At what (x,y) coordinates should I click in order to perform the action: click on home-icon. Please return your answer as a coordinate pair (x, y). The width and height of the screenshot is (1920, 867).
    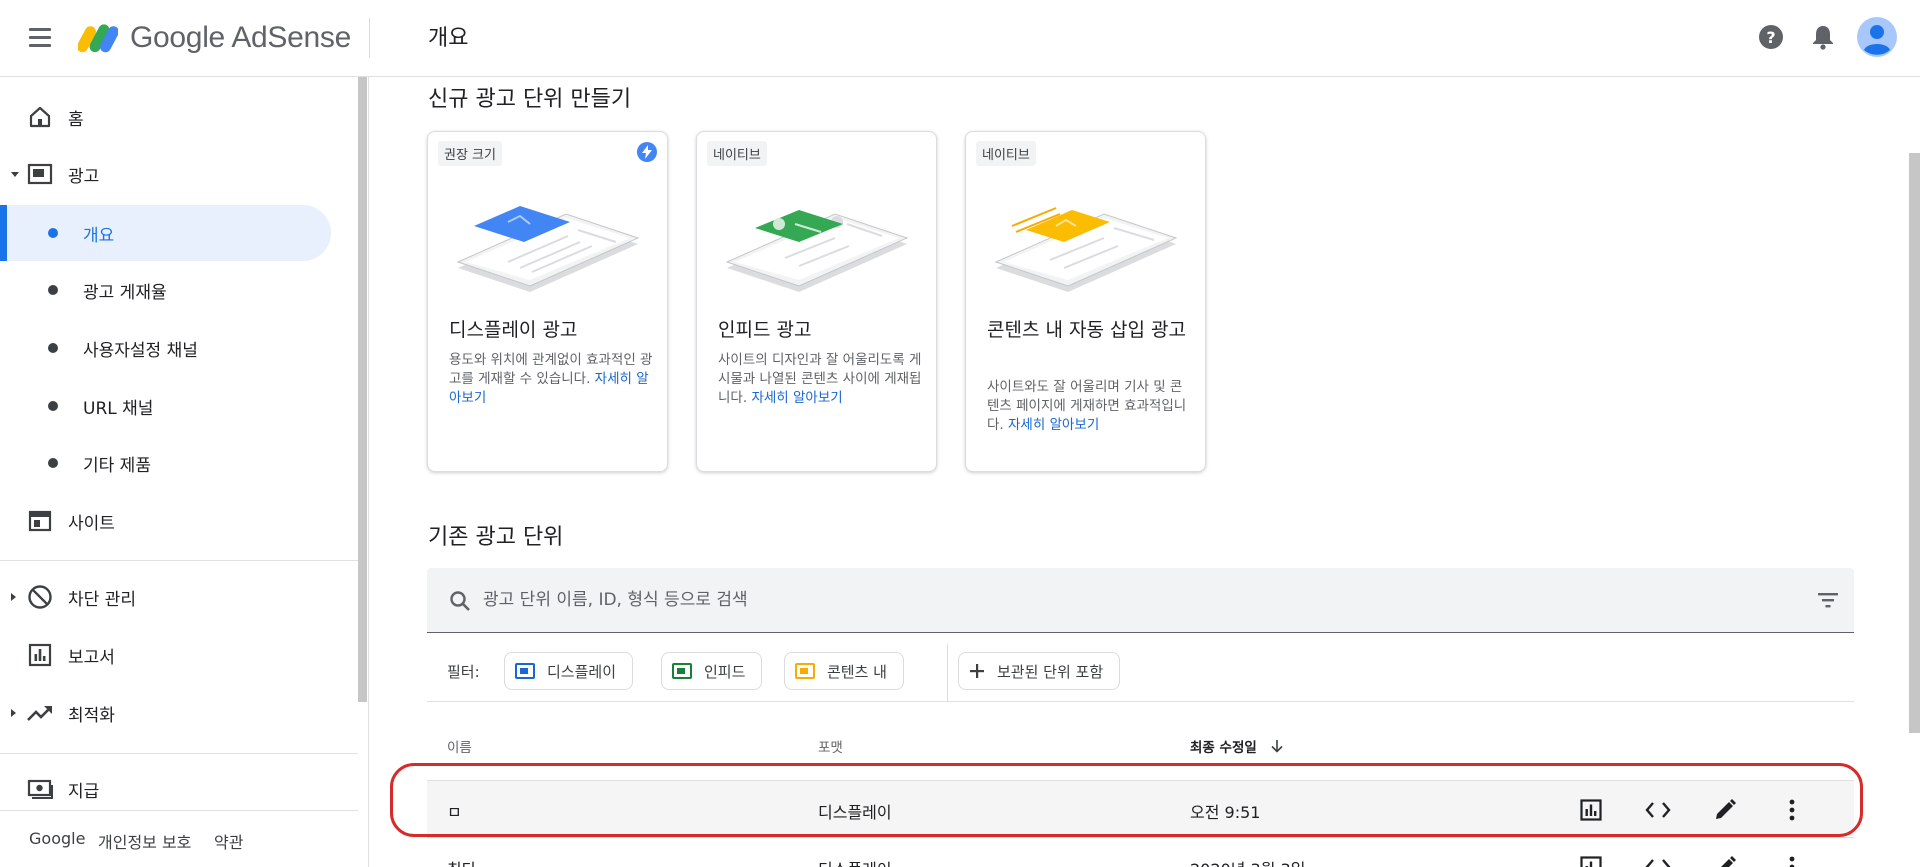
    Looking at the image, I should click on (40, 117).